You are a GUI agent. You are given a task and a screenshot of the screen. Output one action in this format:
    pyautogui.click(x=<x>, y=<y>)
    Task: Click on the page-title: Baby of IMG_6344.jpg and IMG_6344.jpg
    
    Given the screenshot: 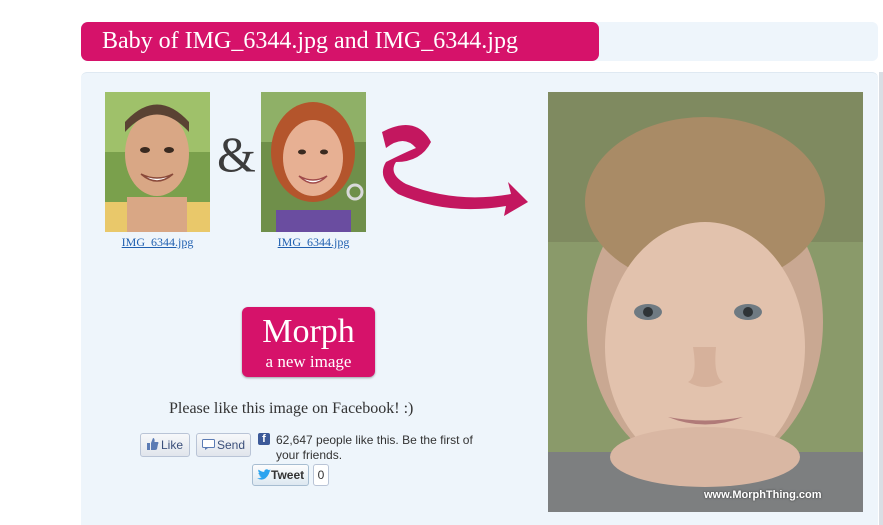 What is the action you would take?
    pyautogui.click(x=340, y=41)
    